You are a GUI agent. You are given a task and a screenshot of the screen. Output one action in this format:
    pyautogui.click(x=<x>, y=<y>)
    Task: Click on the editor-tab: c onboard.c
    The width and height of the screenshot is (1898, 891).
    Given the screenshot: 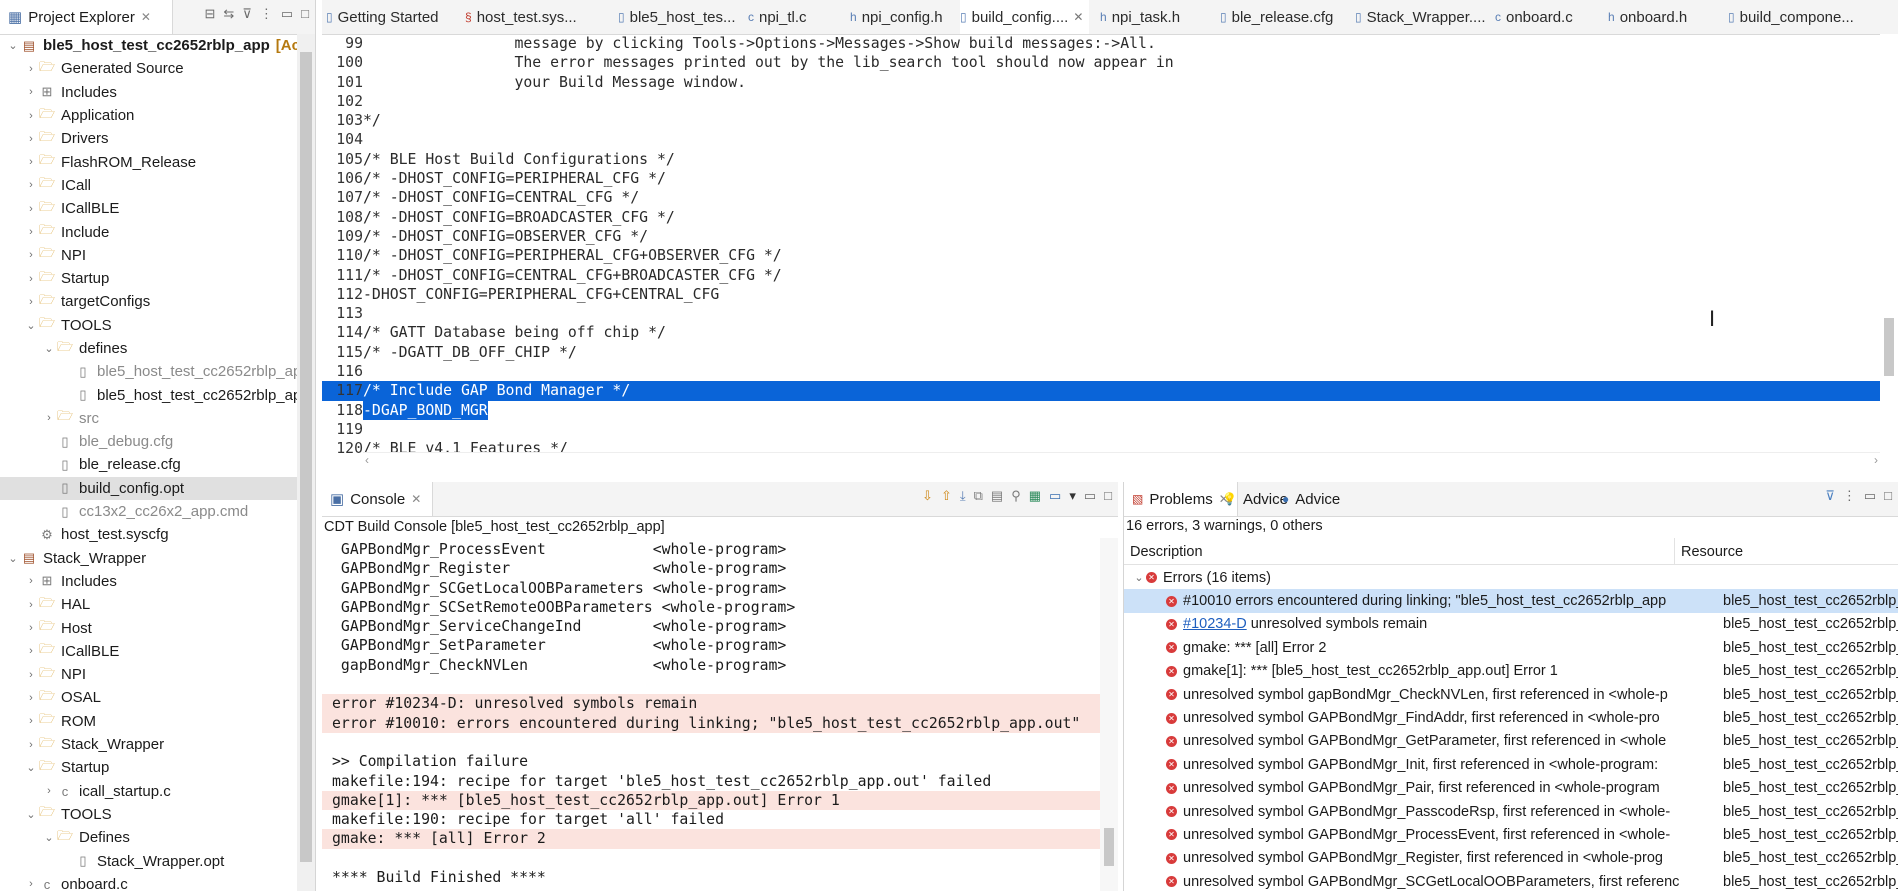 What is the action you would take?
    pyautogui.click(x=1534, y=17)
    